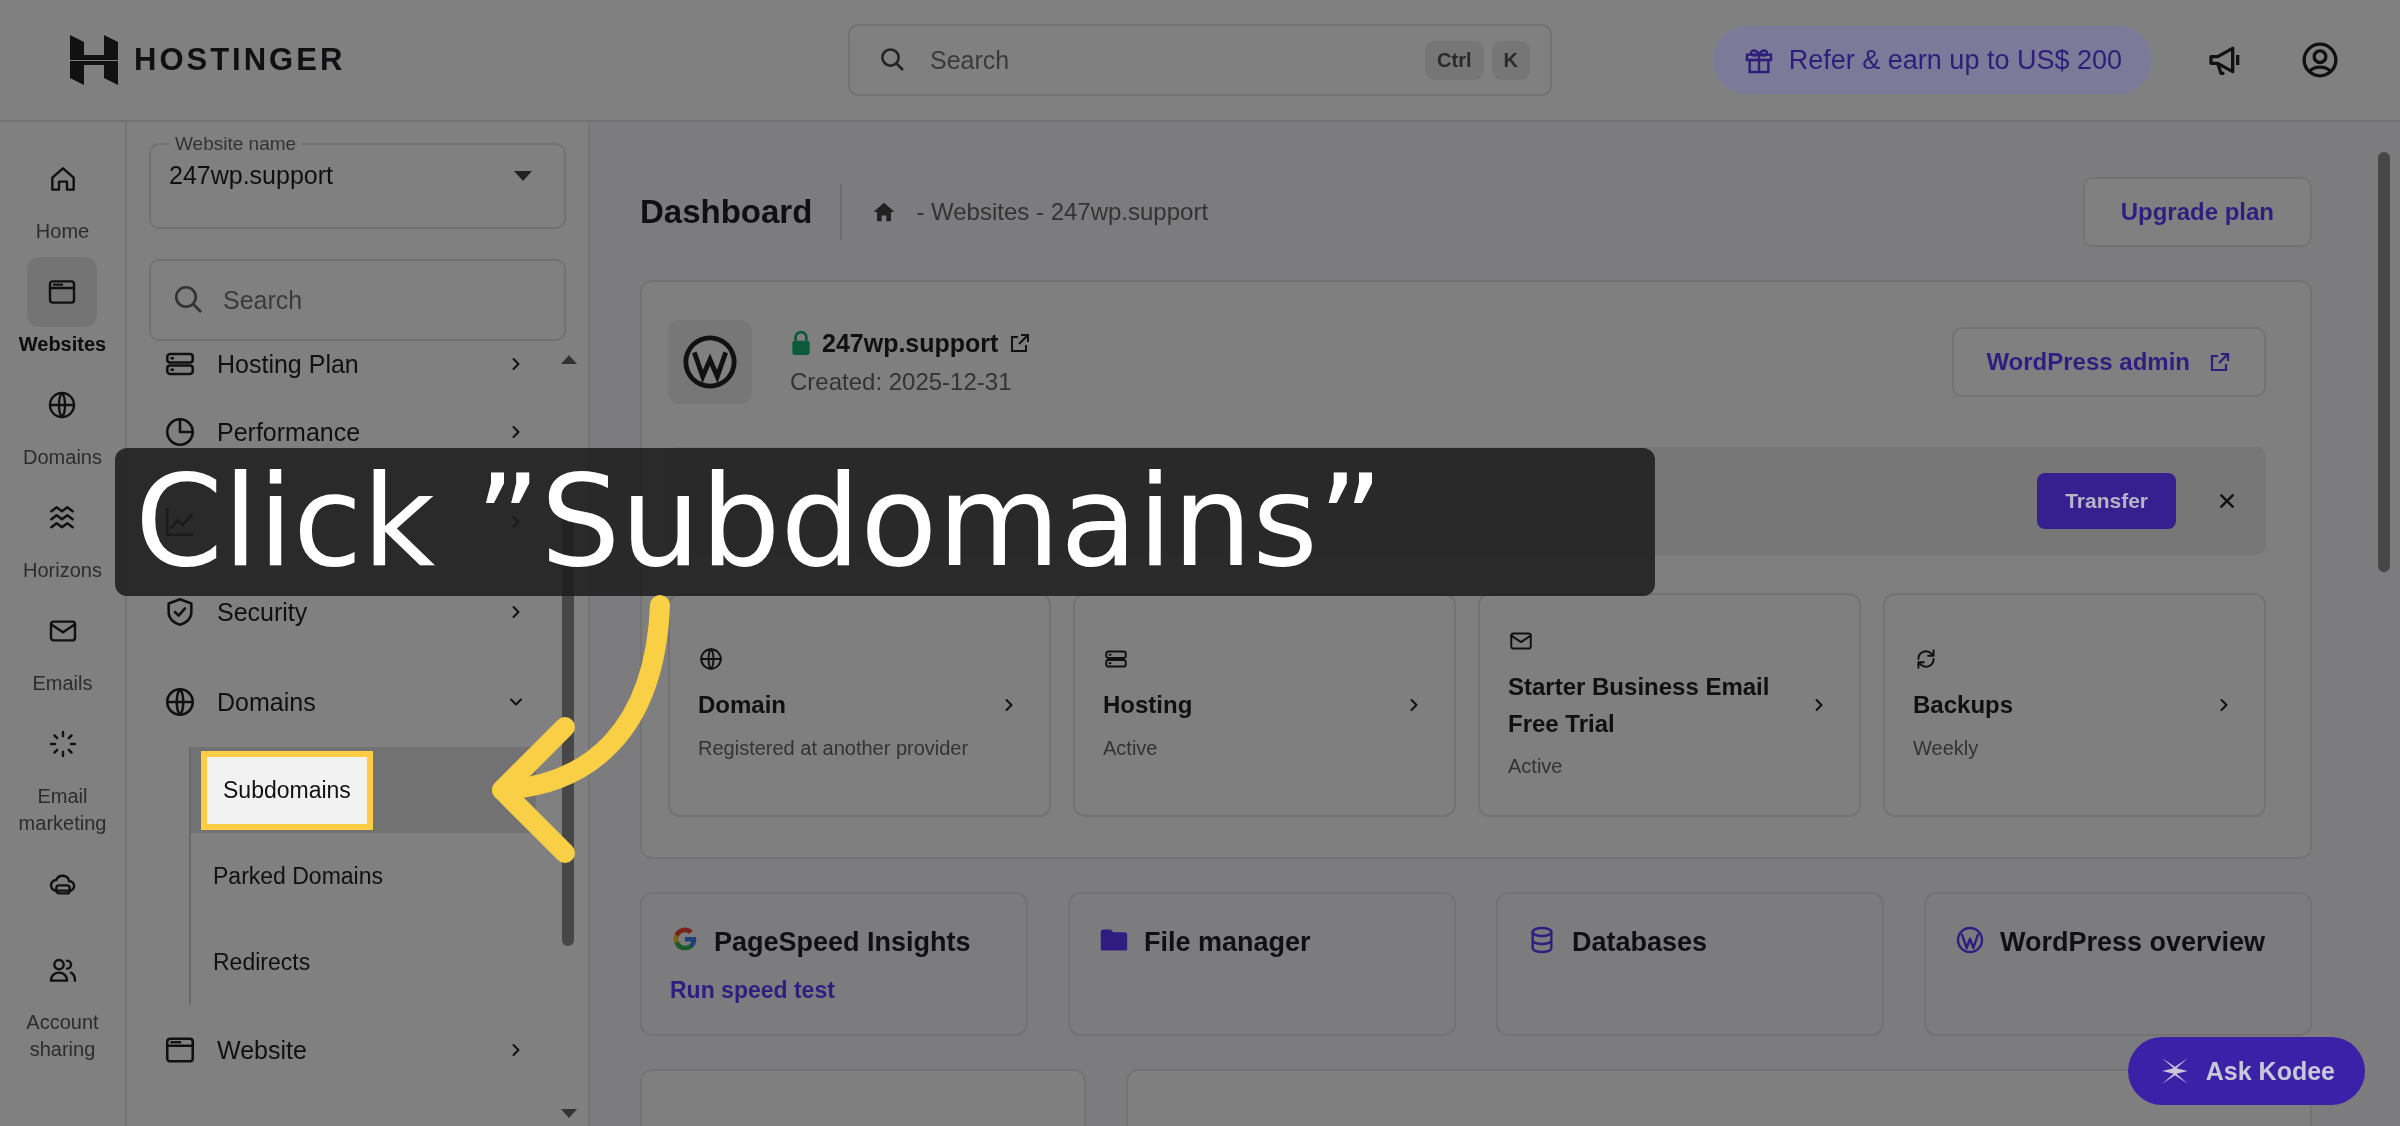 Image resolution: width=2400 pixels, height=1126 pixels. I want to click on site-name: 247wp.support, so click(910, 343).